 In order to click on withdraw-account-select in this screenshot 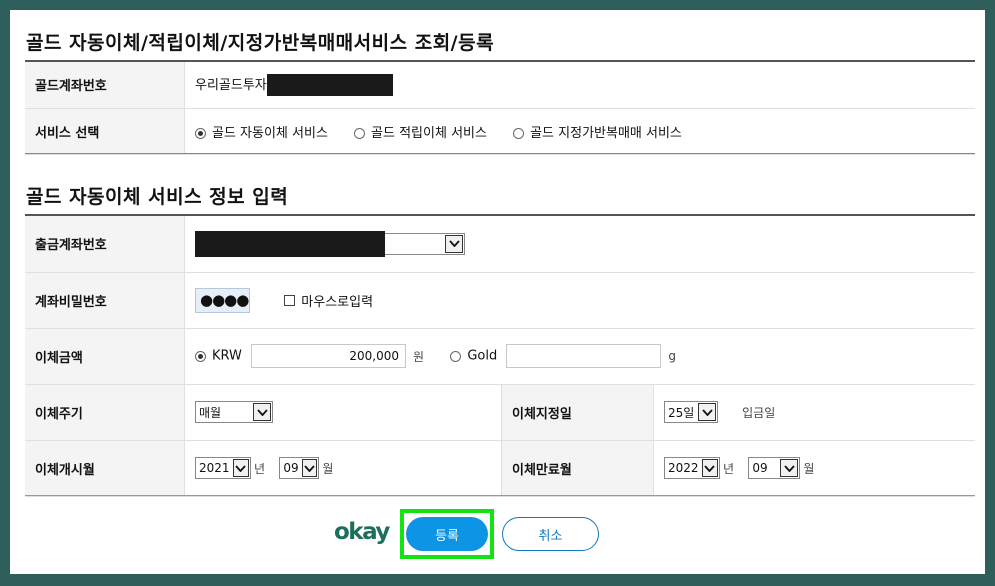, I will do `click(330, 243)`.